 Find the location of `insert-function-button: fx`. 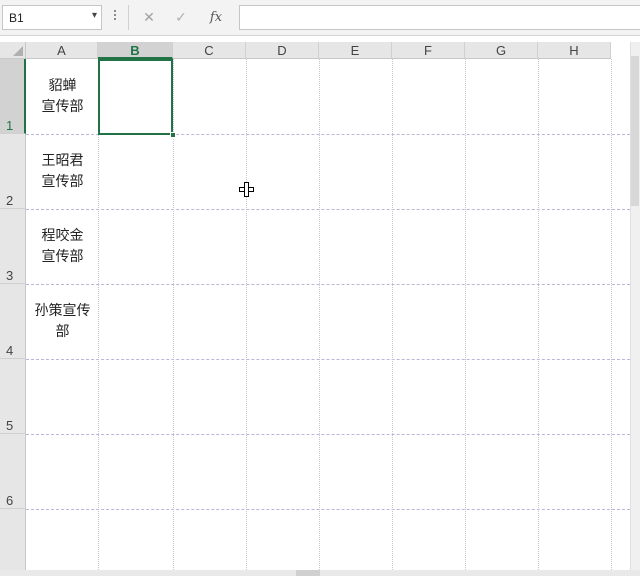

insert-function-button: fx is located at coordinates (216, 18).